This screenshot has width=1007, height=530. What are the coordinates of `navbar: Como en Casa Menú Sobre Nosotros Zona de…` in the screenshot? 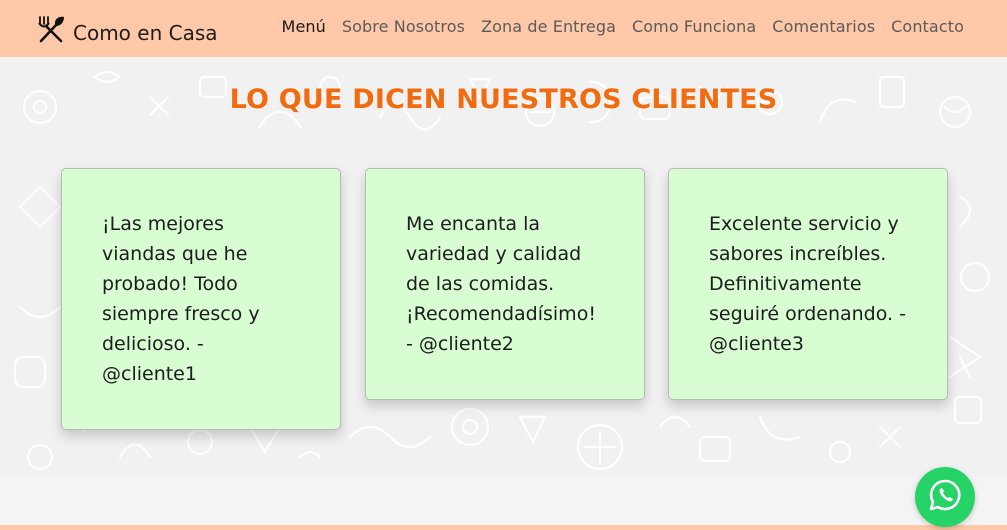 It's located at (503, 28).